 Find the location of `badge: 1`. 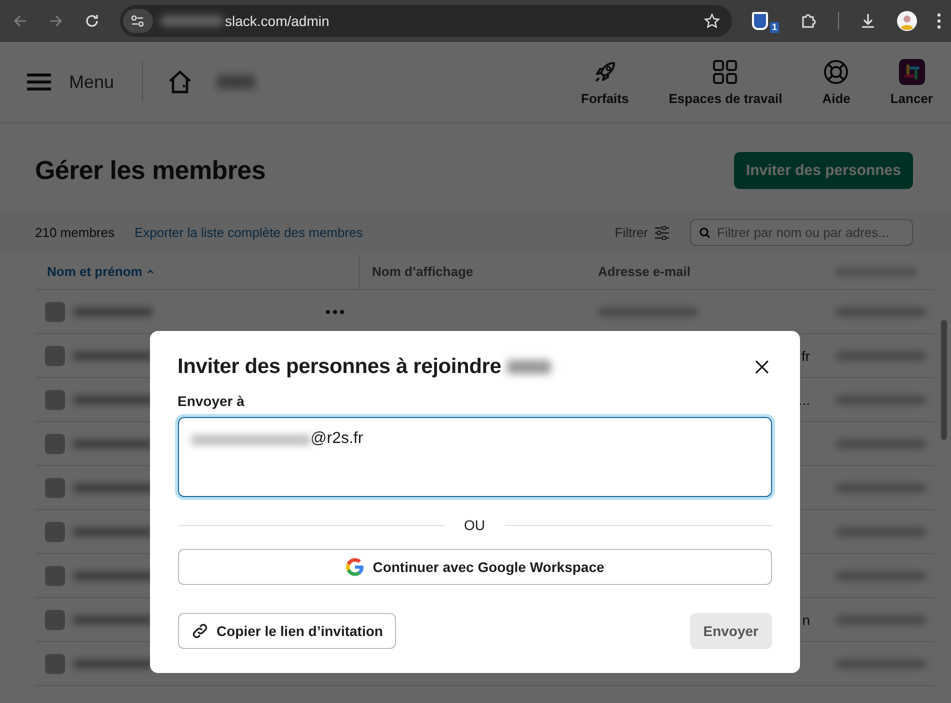

badge: 1 is located at coordinates (774, 27).